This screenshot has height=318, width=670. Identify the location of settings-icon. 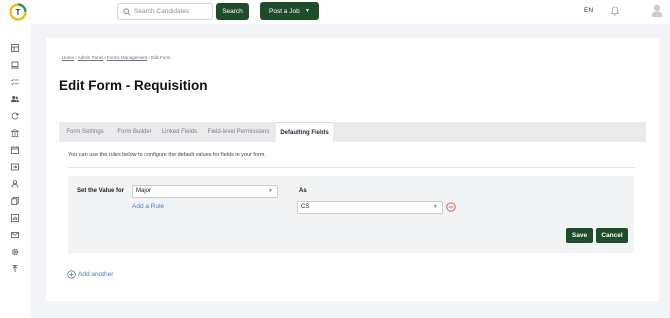
(15, 252).